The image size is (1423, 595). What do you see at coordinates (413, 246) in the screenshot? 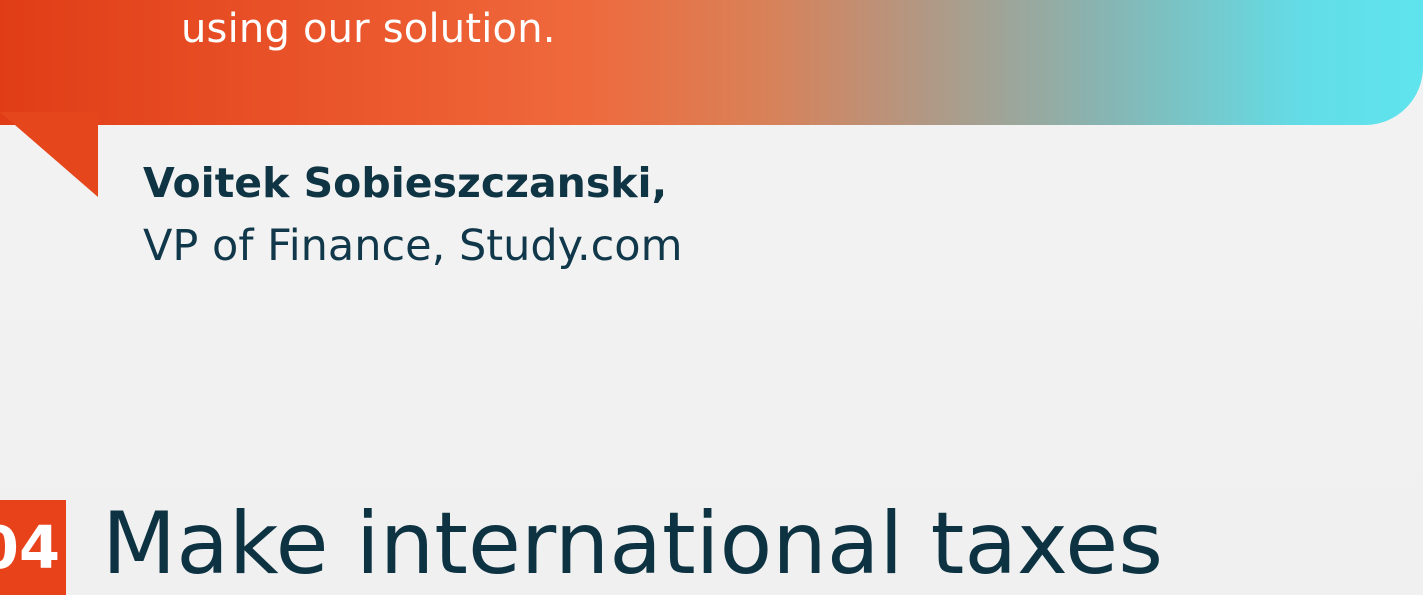
I see `author-role: VP of Finance, Study.com` at bounding box center [413, 246].